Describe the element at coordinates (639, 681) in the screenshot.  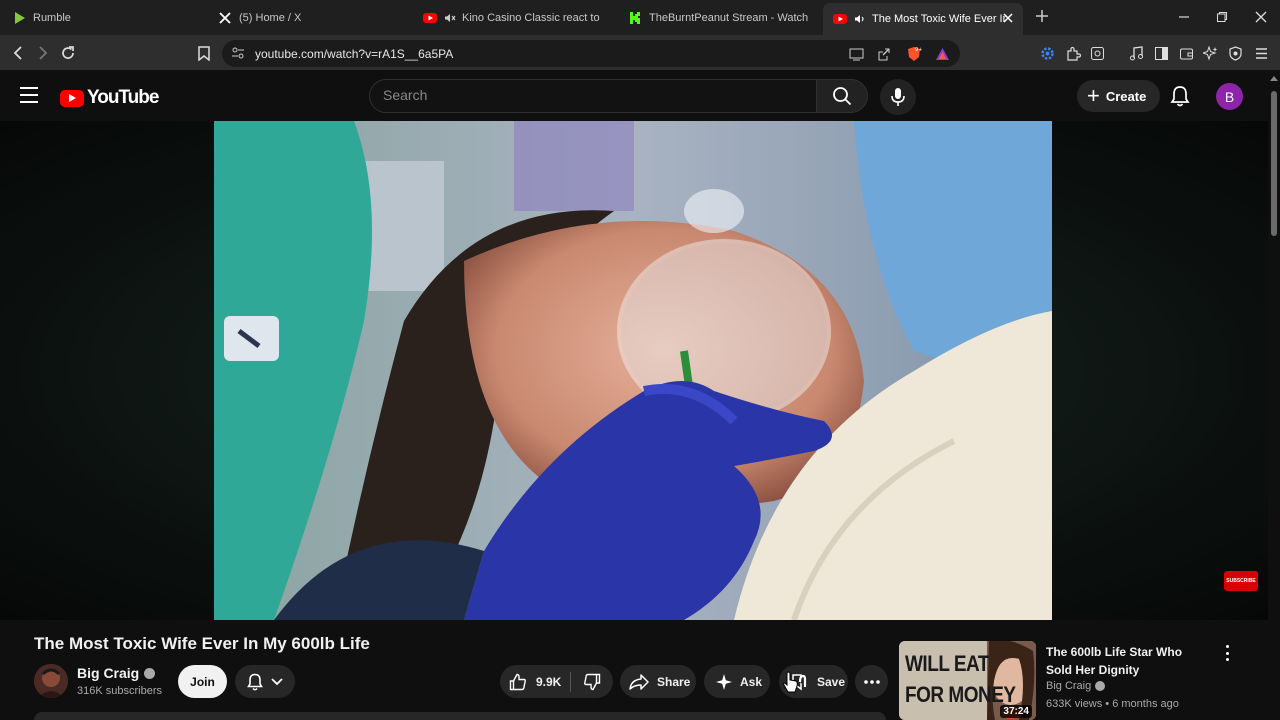
I see `share-arrow-icon` at that location.